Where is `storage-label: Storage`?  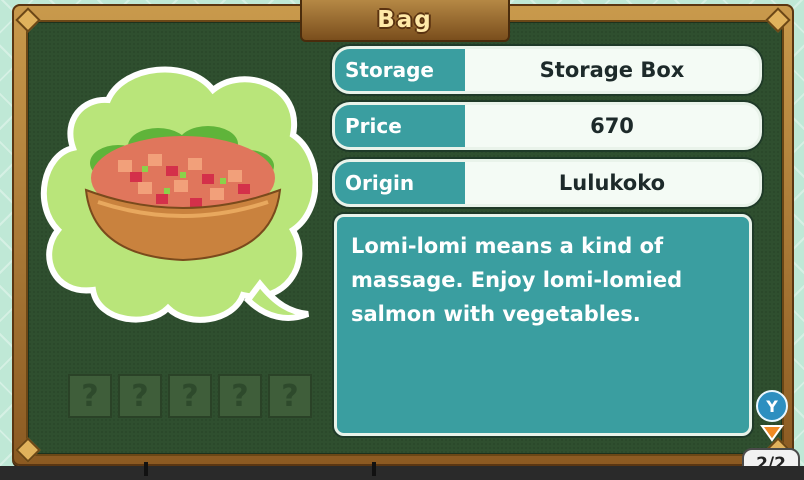
storage-label: Storage is located at coordinates (400, 70).